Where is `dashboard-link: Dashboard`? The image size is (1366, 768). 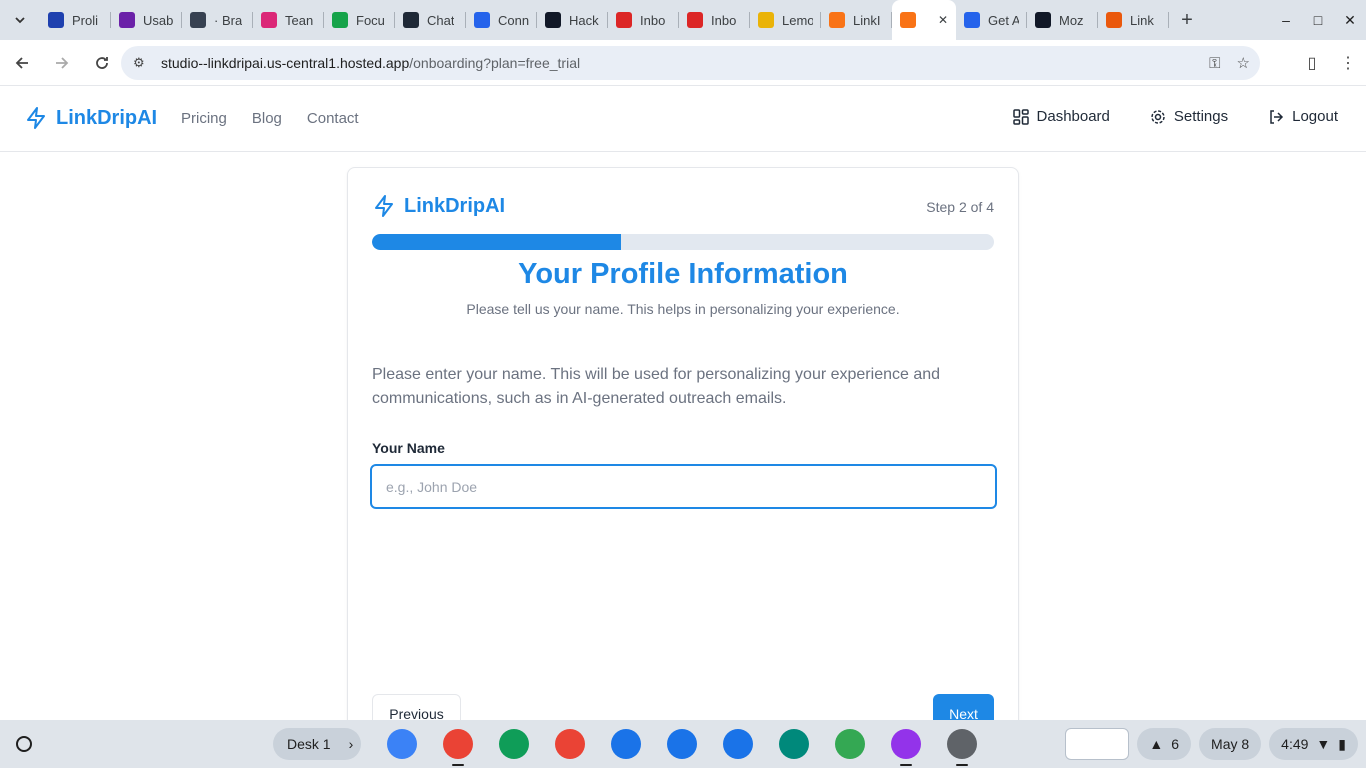 dashboard-link: Dashboard is located at coordinates (1061, 116).